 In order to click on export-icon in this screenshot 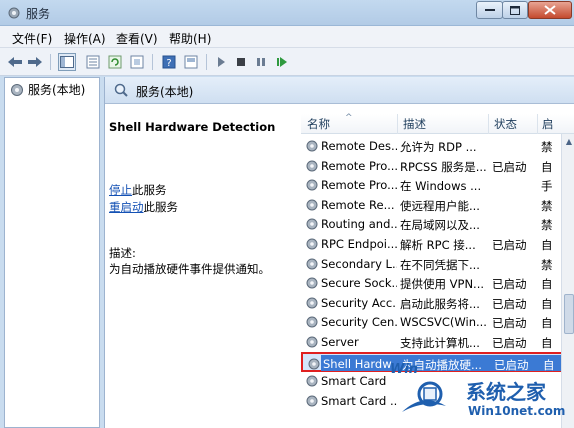, I will do `click(137, 62)`.